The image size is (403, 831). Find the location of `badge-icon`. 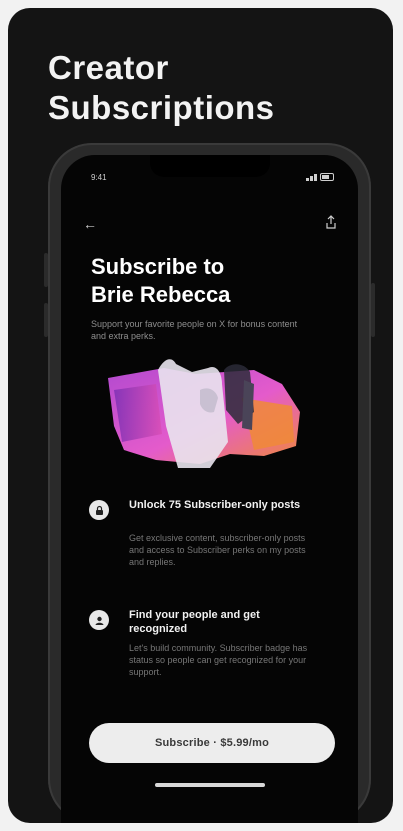

badge-icon is located at coordinates (99, 620).